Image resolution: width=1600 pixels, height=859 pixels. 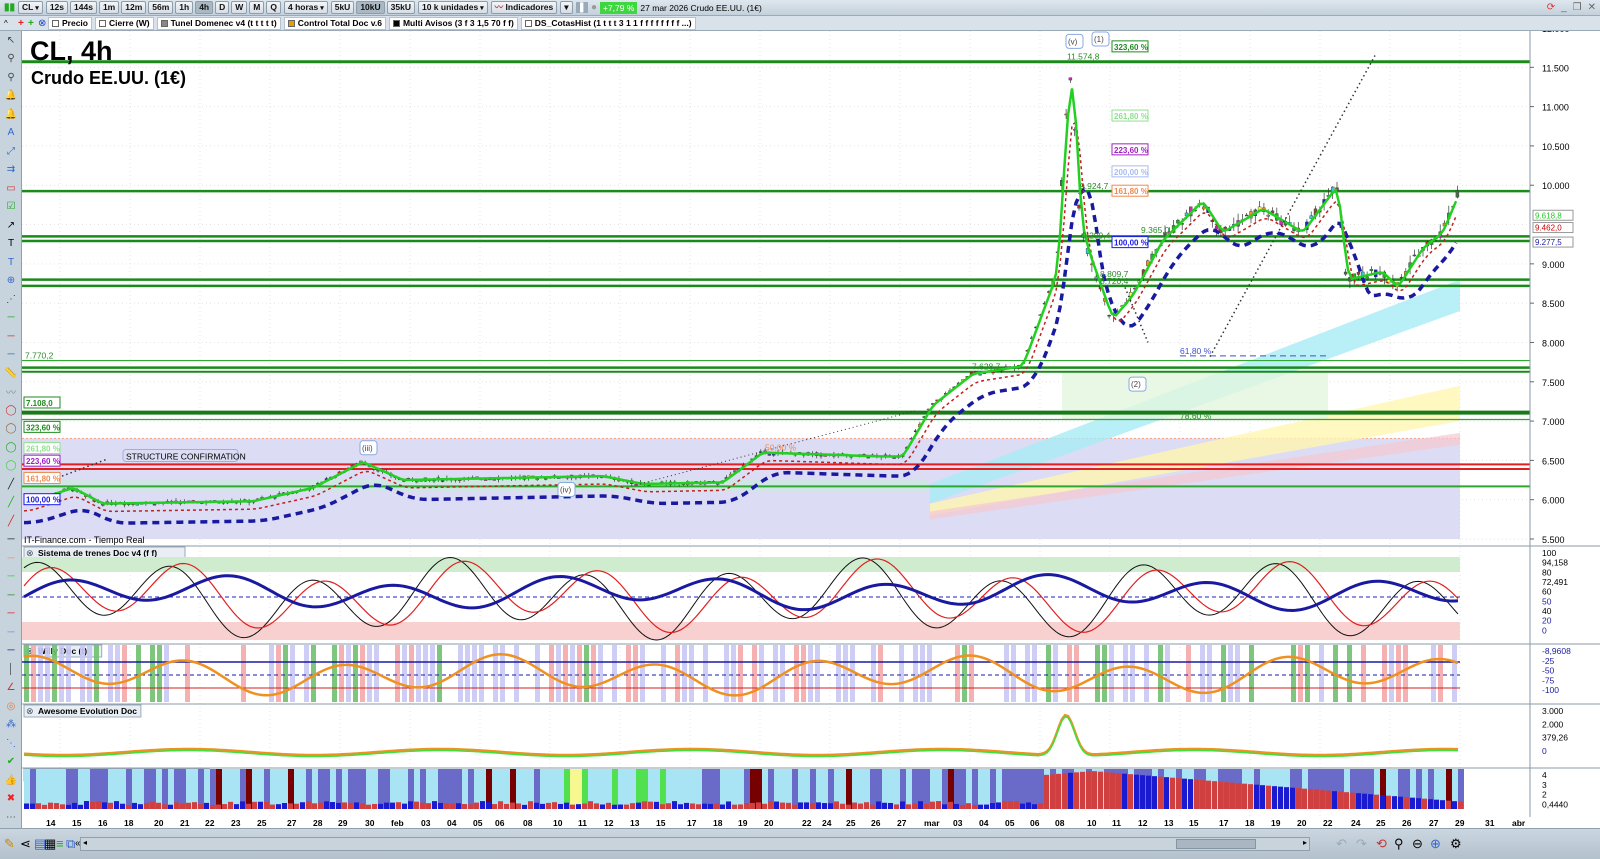 I want to click on units-select: 10 k unidades, so click(x=452, y=7).